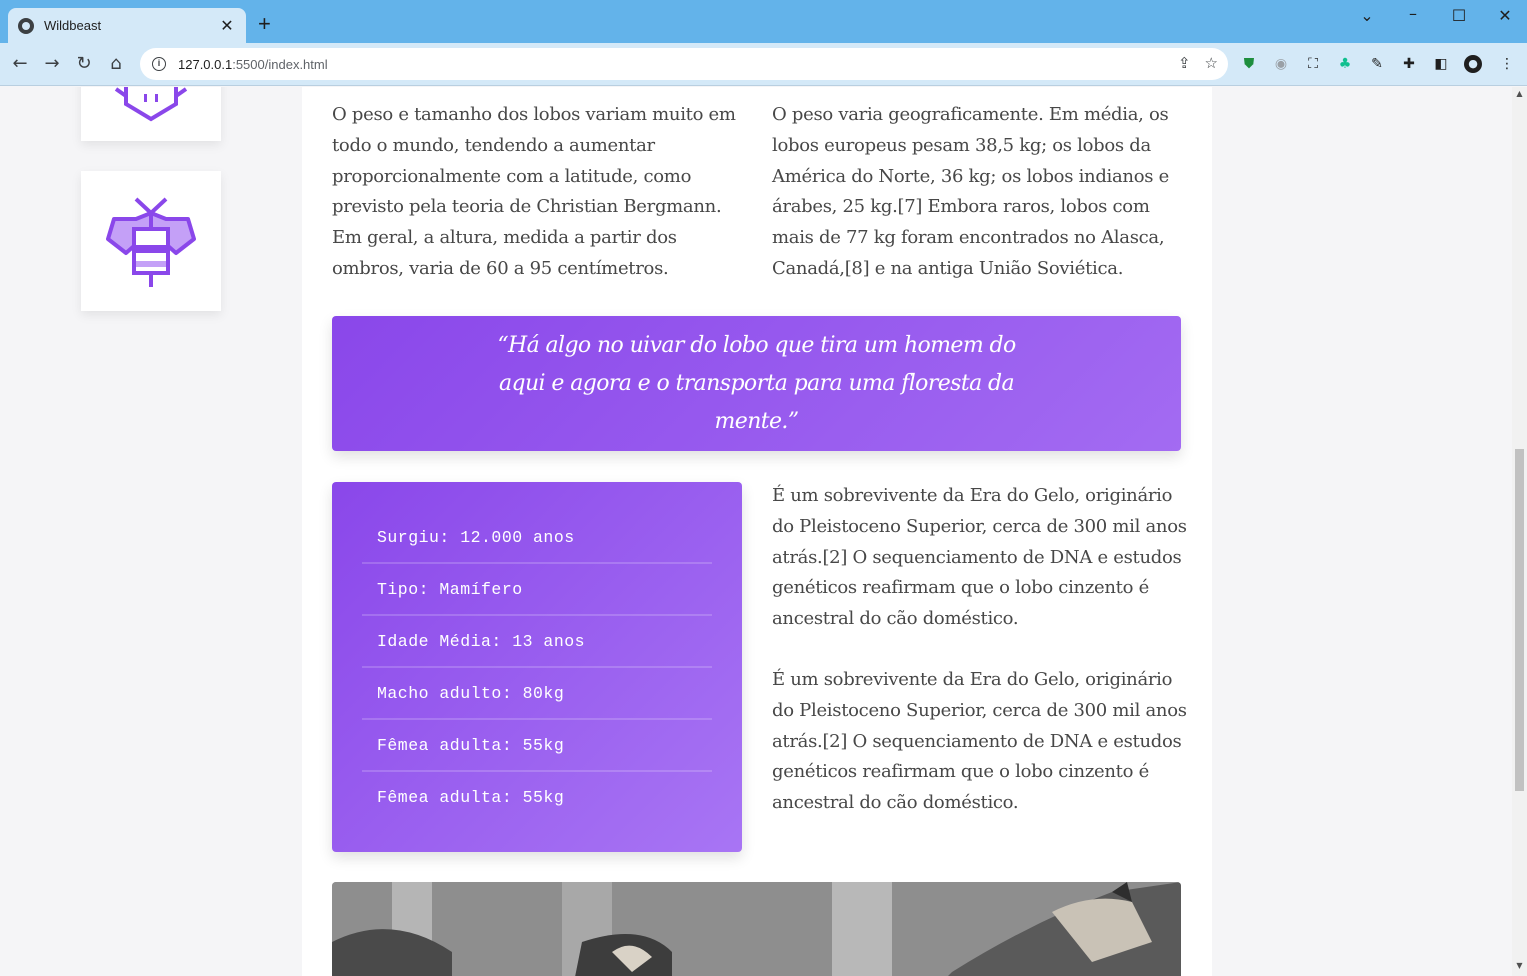 This screenshot has width=1527, height=976. I want to click on sidebar-card-pig, so click(151, 114).